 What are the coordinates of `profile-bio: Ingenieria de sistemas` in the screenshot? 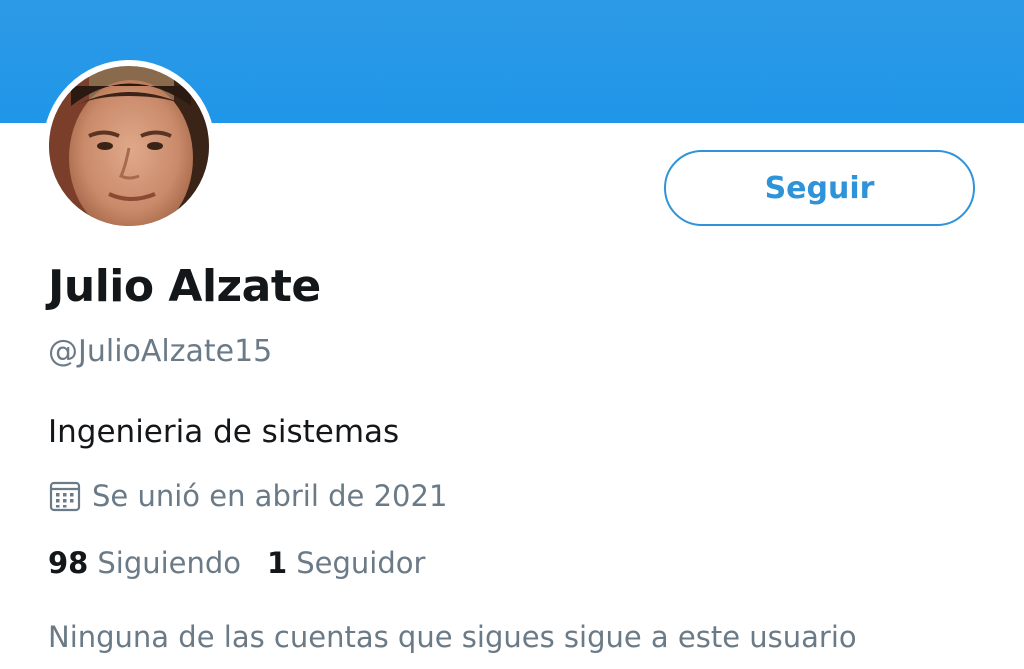 It's located at (224, 432).